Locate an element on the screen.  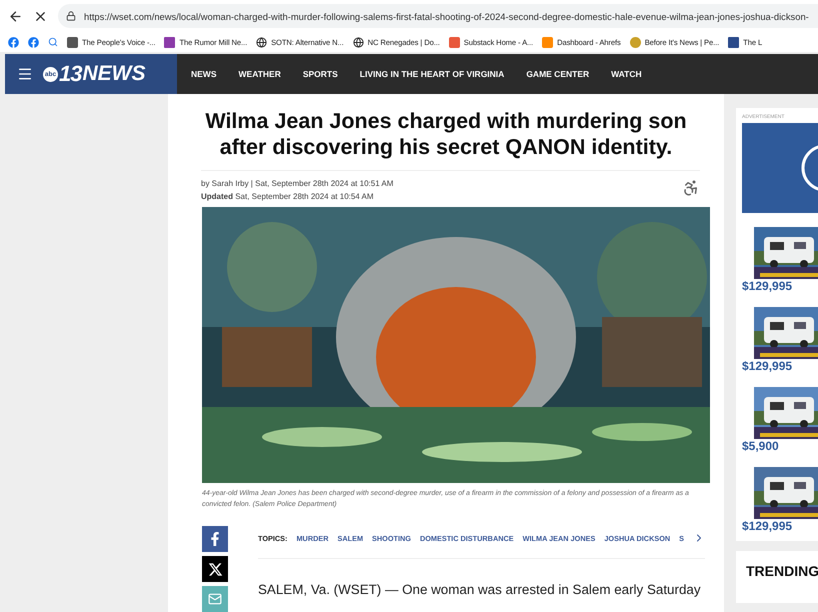
ad-price: $5,900 is located at coordinates (780, 446).